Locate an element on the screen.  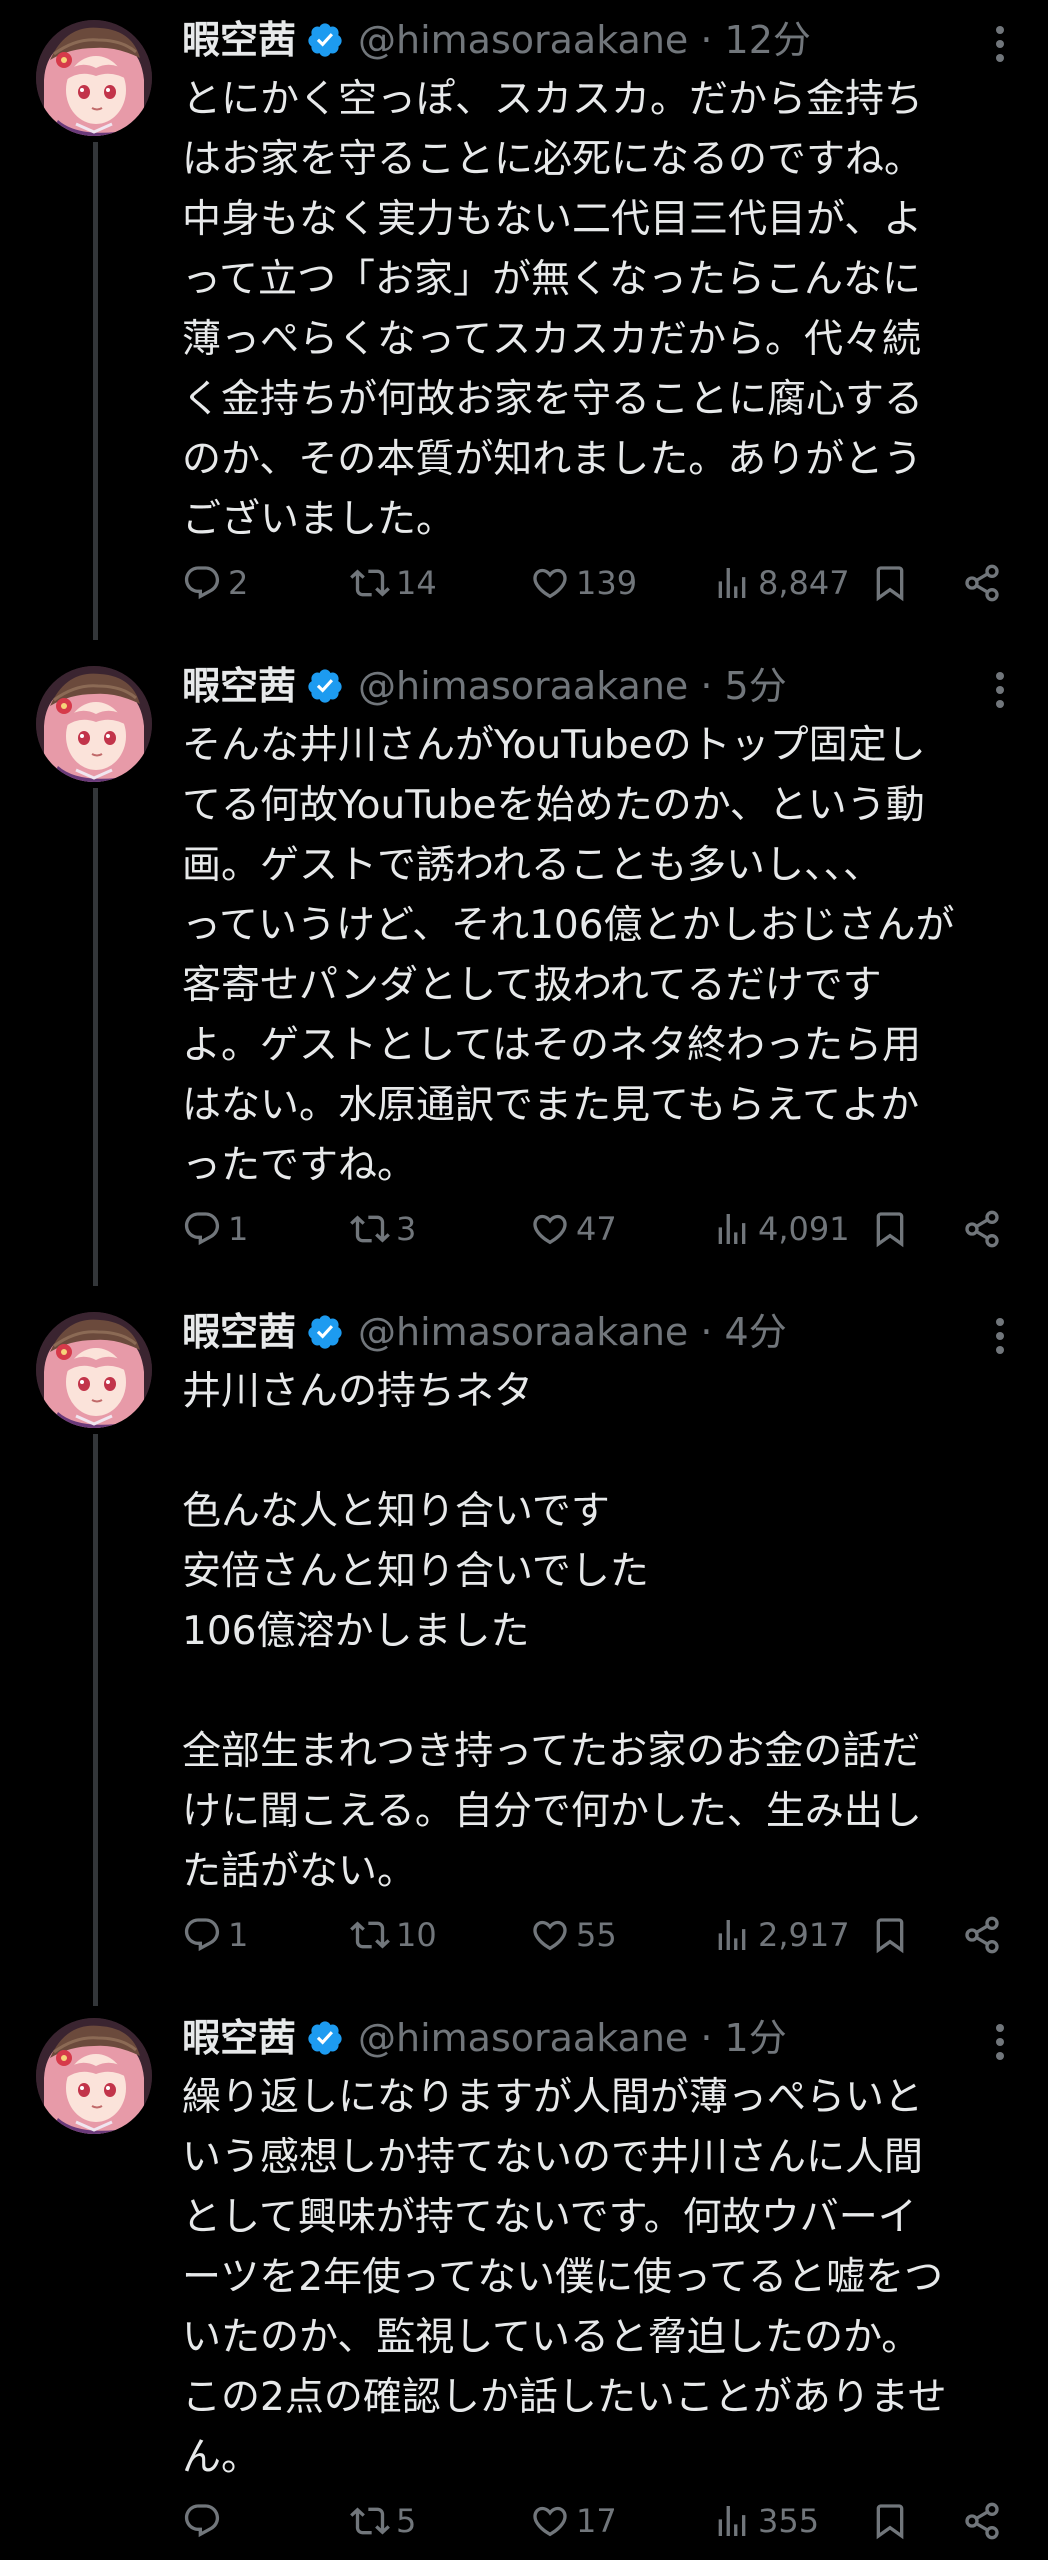
tweet-text-line: とにかく空っぽ、スカスカ。だから金持ち is located at coordinates (553, 99).